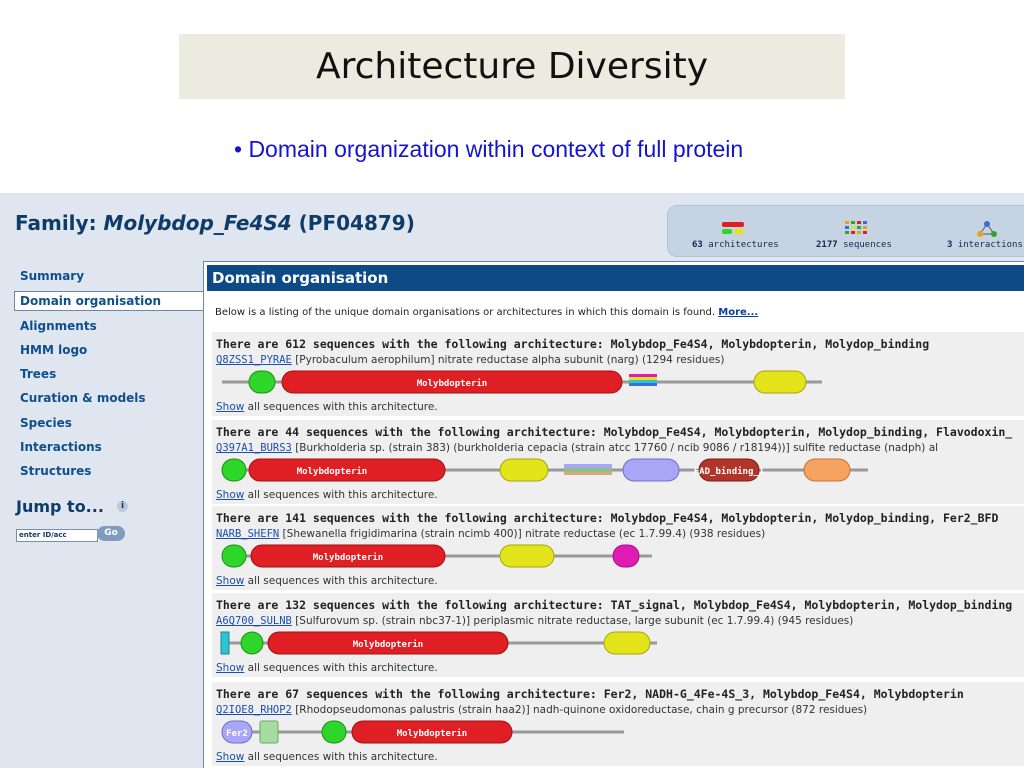 The image size is (1024, 768). What do you see at coordinates (618, 733) in the screenshot?
I see `domain-graphic: Fer2 Molybdopterin` at bounding box center [618, 733].